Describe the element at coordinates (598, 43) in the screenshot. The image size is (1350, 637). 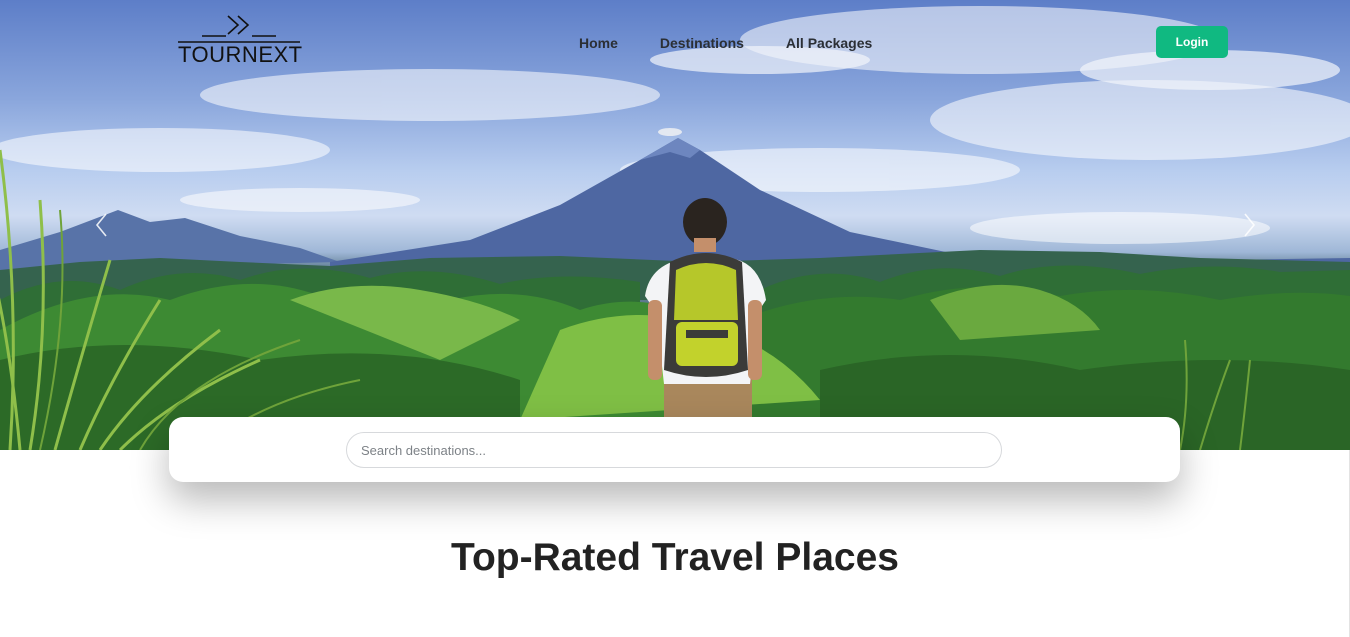
I see `nav-item-home: Home` at that location.